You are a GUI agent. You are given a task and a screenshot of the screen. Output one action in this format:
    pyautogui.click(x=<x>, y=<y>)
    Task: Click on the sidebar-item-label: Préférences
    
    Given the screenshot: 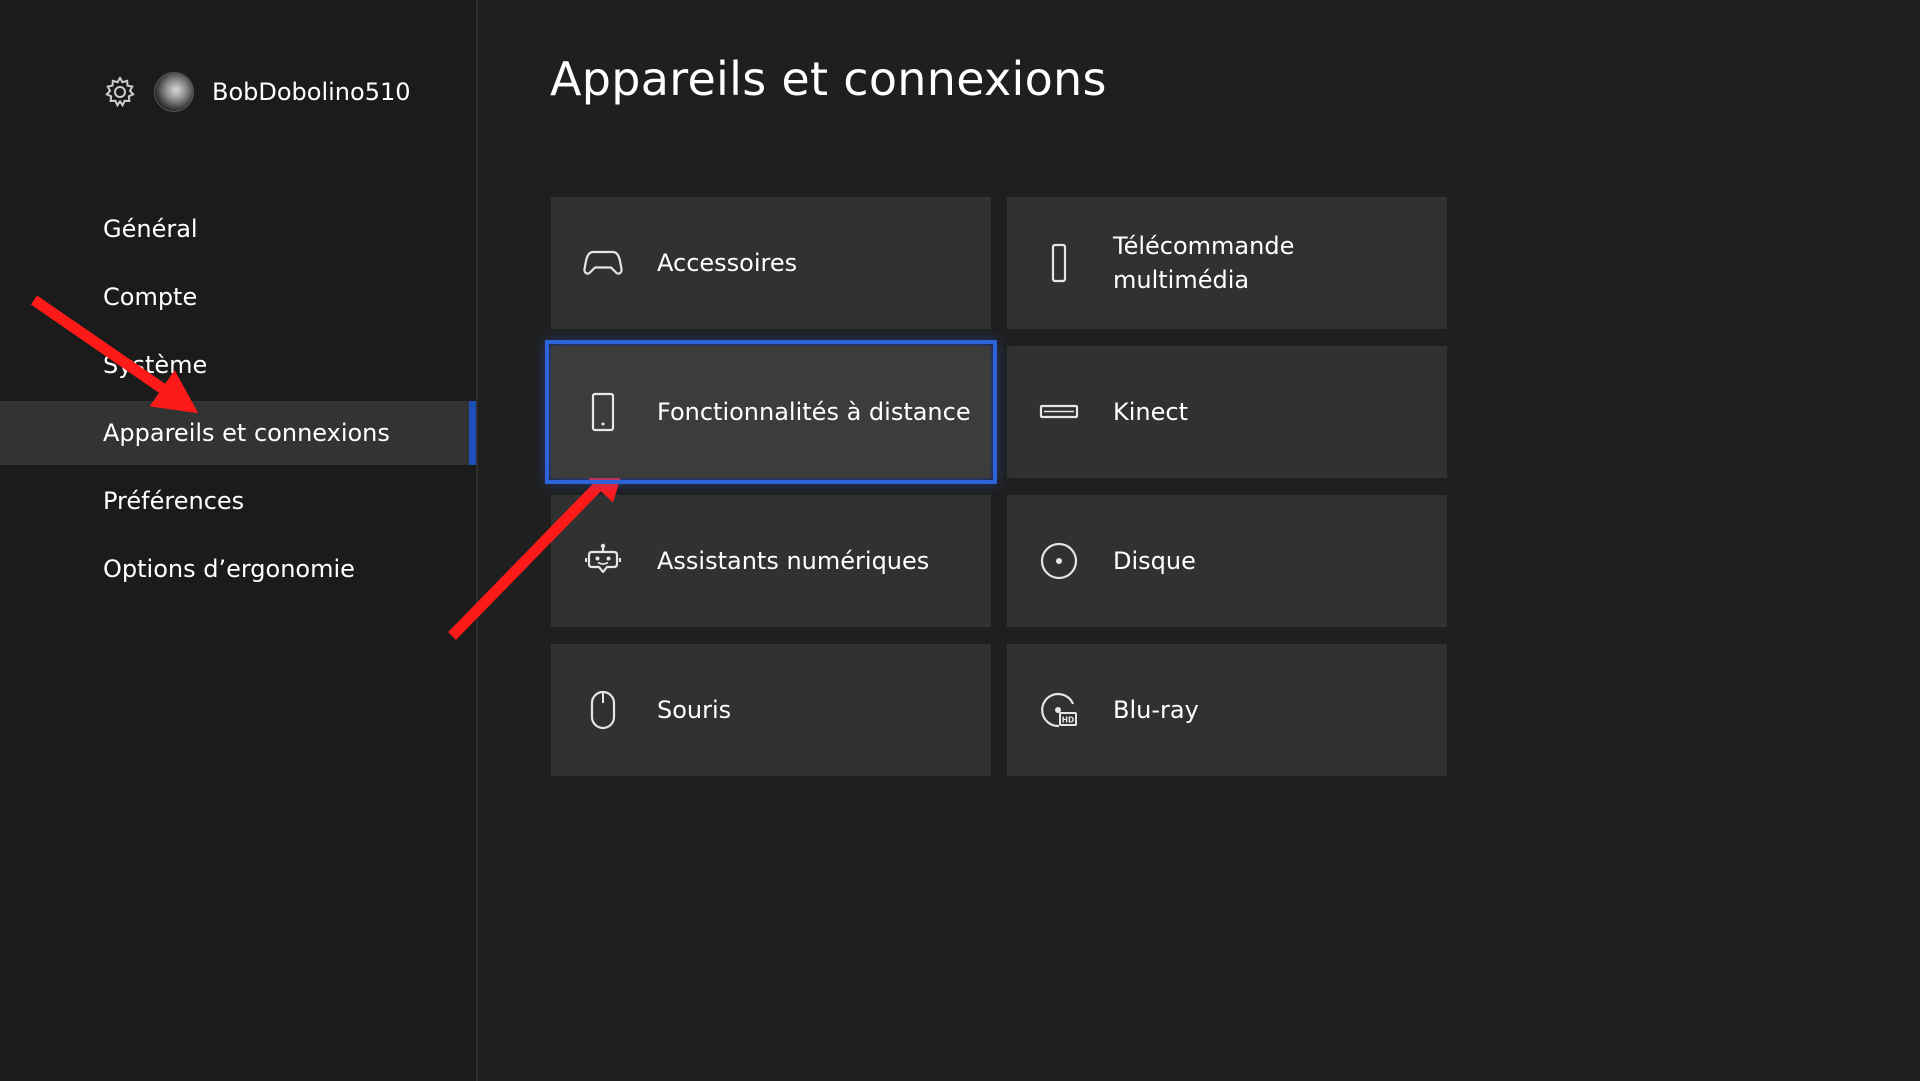 What is the action you would take?
    pyautogui.click(x=174, y=501)
    